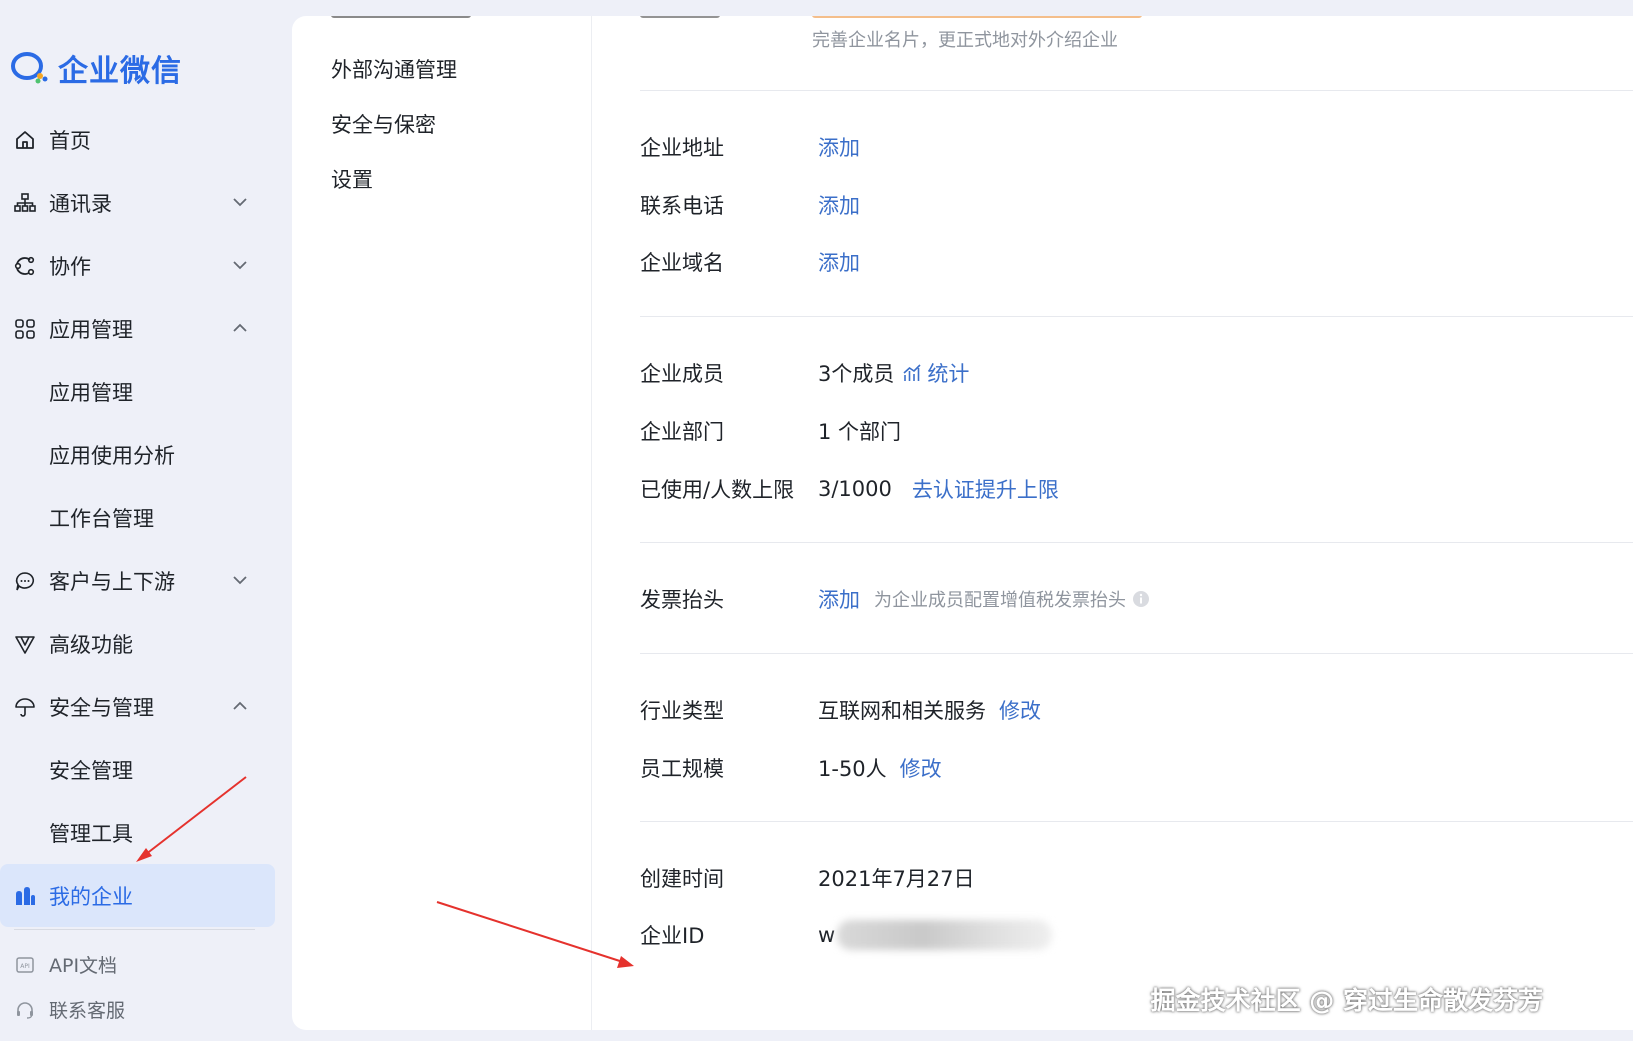 This screenshot has width=1633, height=1041. Describe the element at coordinates (985, 489) in the screenshot. I see `upgrade-limit-link: 去认证提升上限` at that location.